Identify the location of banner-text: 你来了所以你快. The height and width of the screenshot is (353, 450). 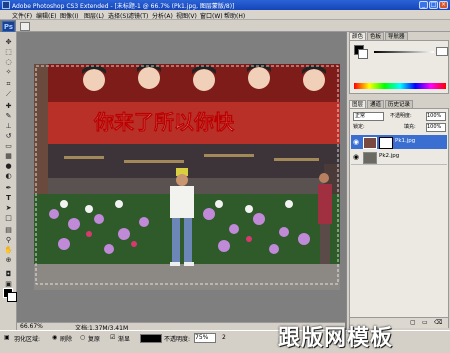
(164, 122).